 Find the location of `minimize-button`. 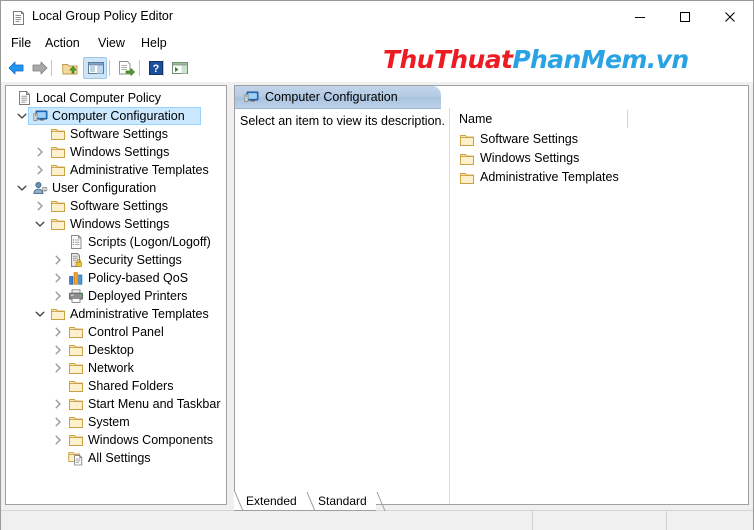

minimize-button is located at coordinates (639, 17).